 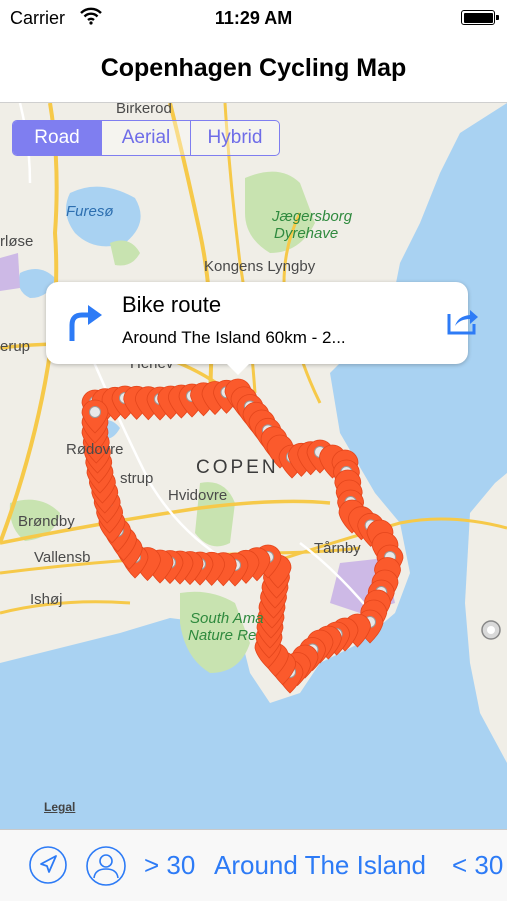 What do you see at coordinates (237, 467) in the screenshot?
I see `map-label-copenhagen: COPEN` at bounding box center [237, 467].